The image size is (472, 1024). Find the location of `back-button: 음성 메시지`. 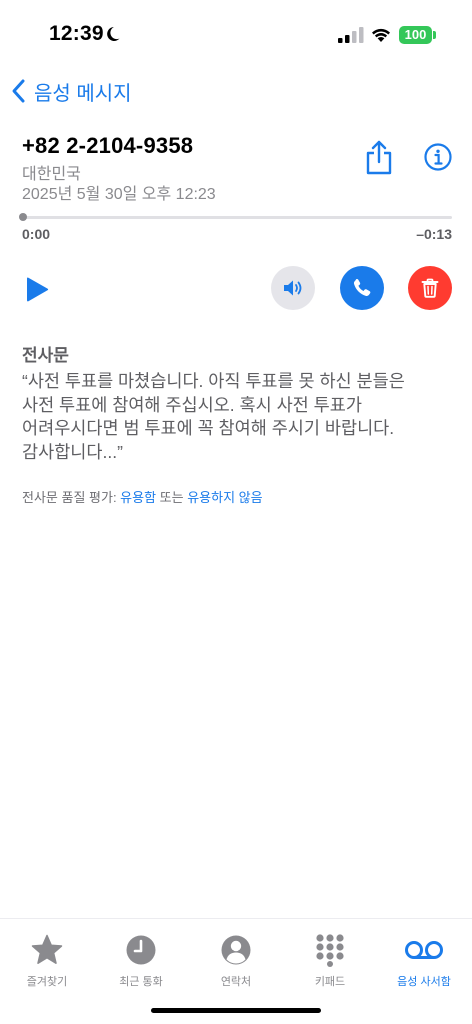

back-button: 음성 메시지 is located at coordinates (71, 91).